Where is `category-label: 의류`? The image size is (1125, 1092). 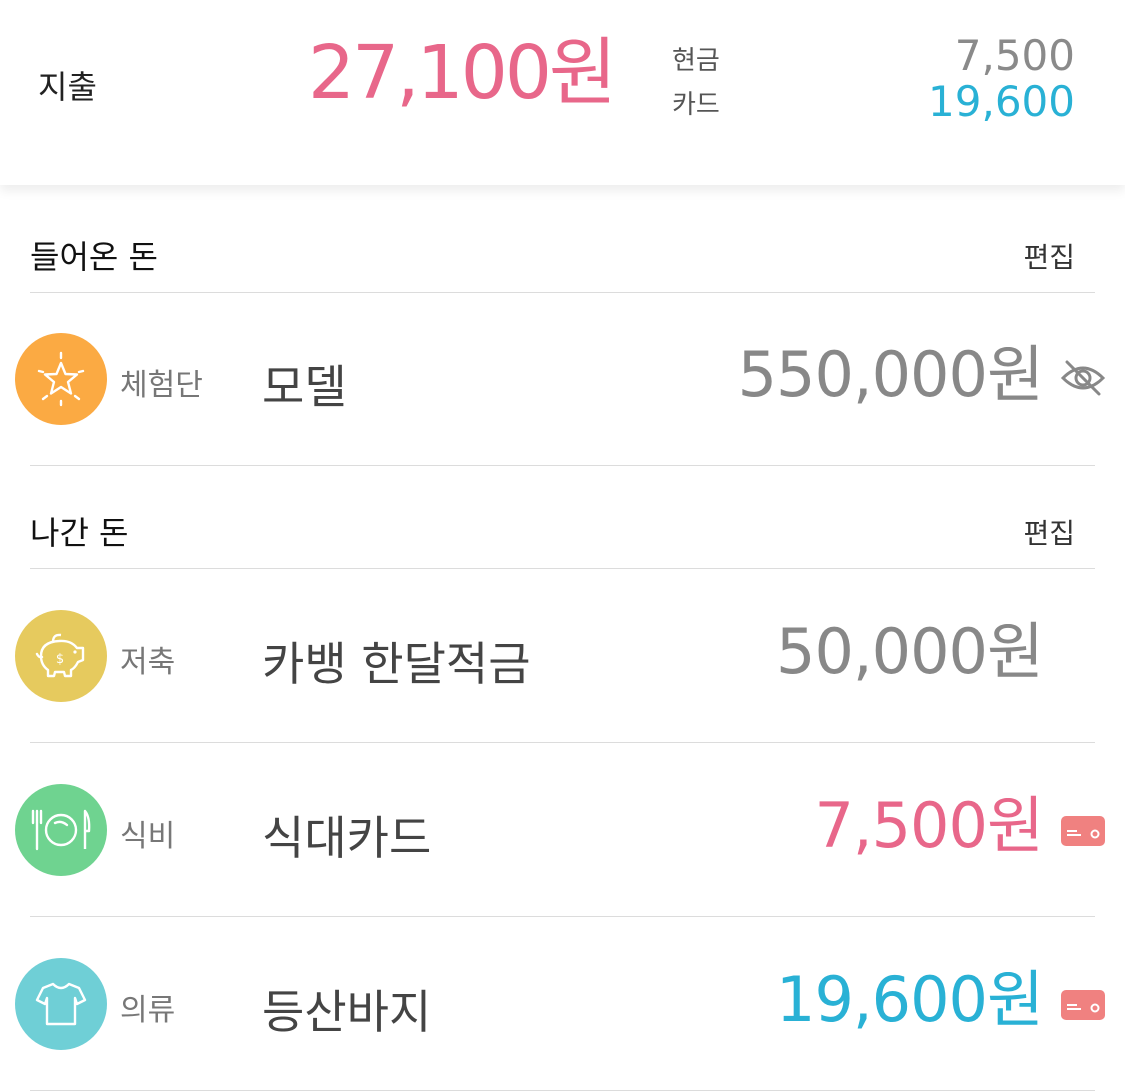
category-label: 의류 is located at coordinates (148, 1010).